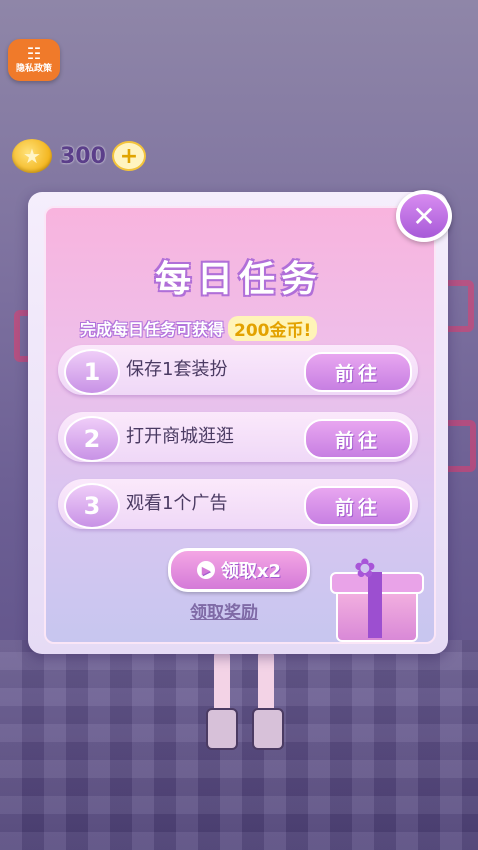 The width and height of the screenshot is (478, 850). Describe the element at coordinates (92, 439) in the screenshot. I see `task-number: 2` at that location.